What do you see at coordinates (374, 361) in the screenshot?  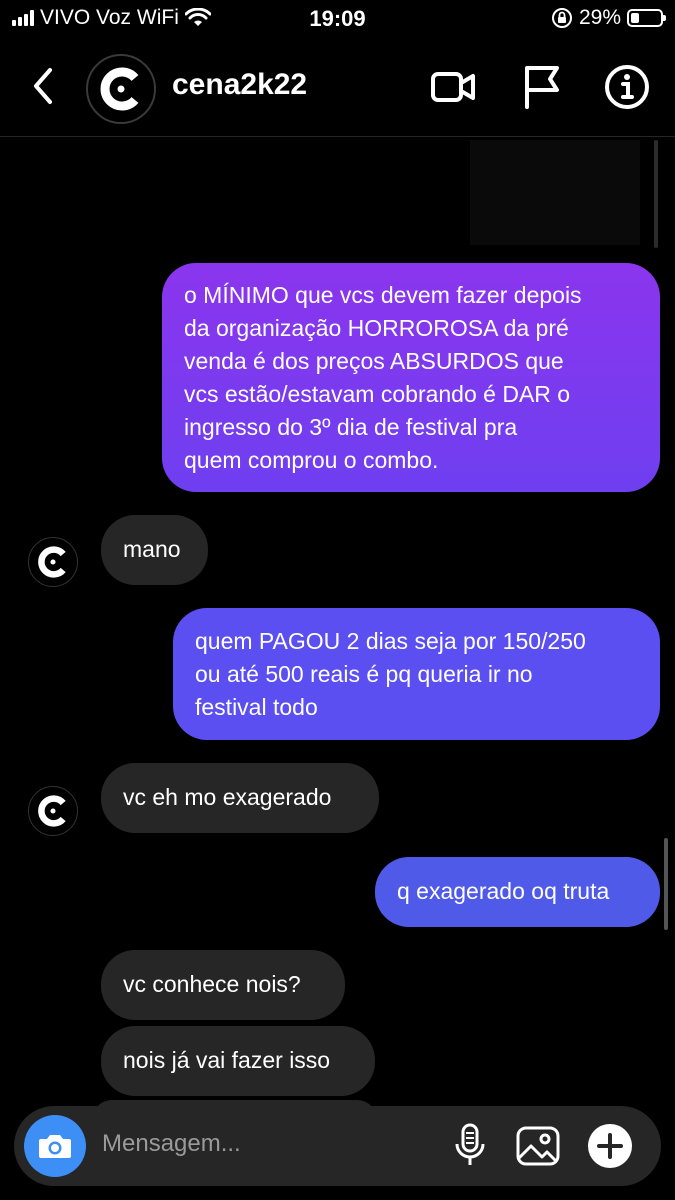 I see `message-line: venda é dos preços ABSURDOS que` at bounding box center [374, 361].